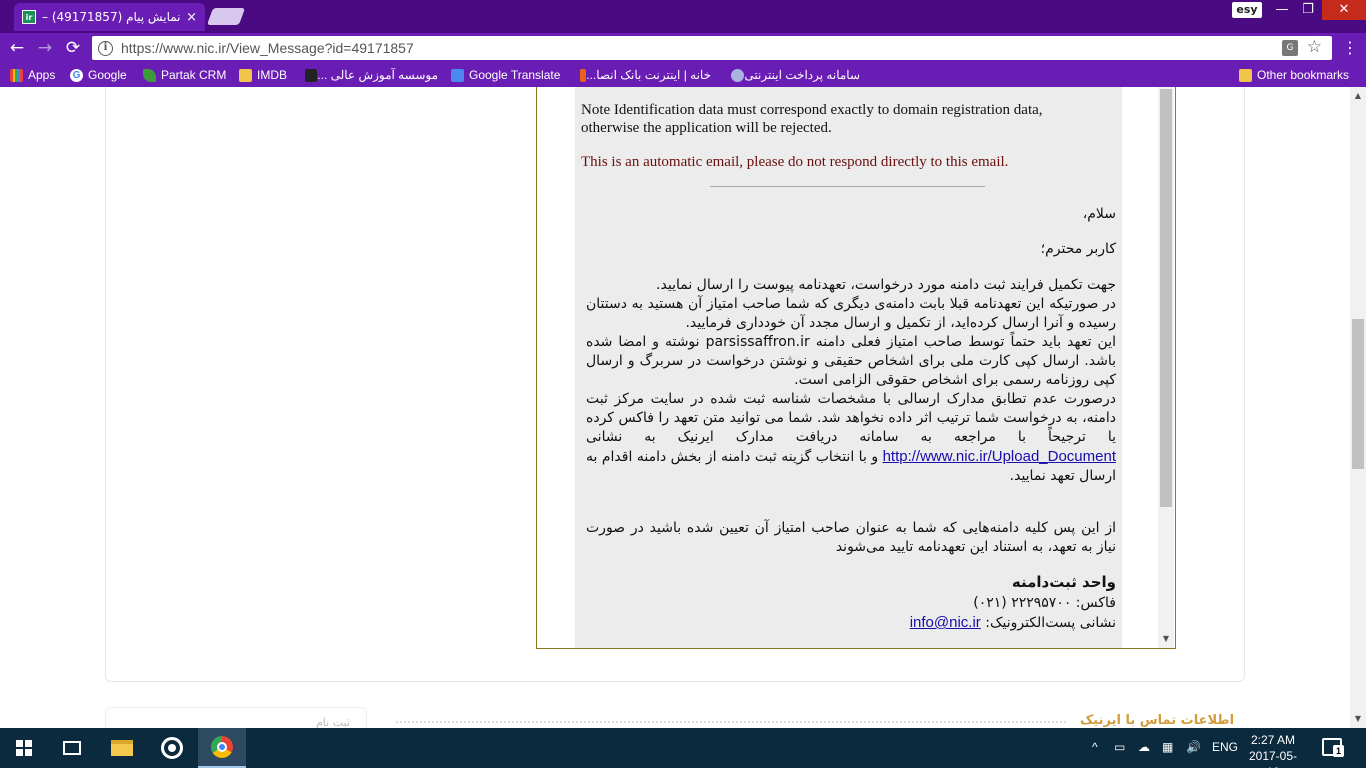  What do you see at coordinates (731, 722) in the screenshot?
I see `dotted-divider` at bounding box center [731, 722].